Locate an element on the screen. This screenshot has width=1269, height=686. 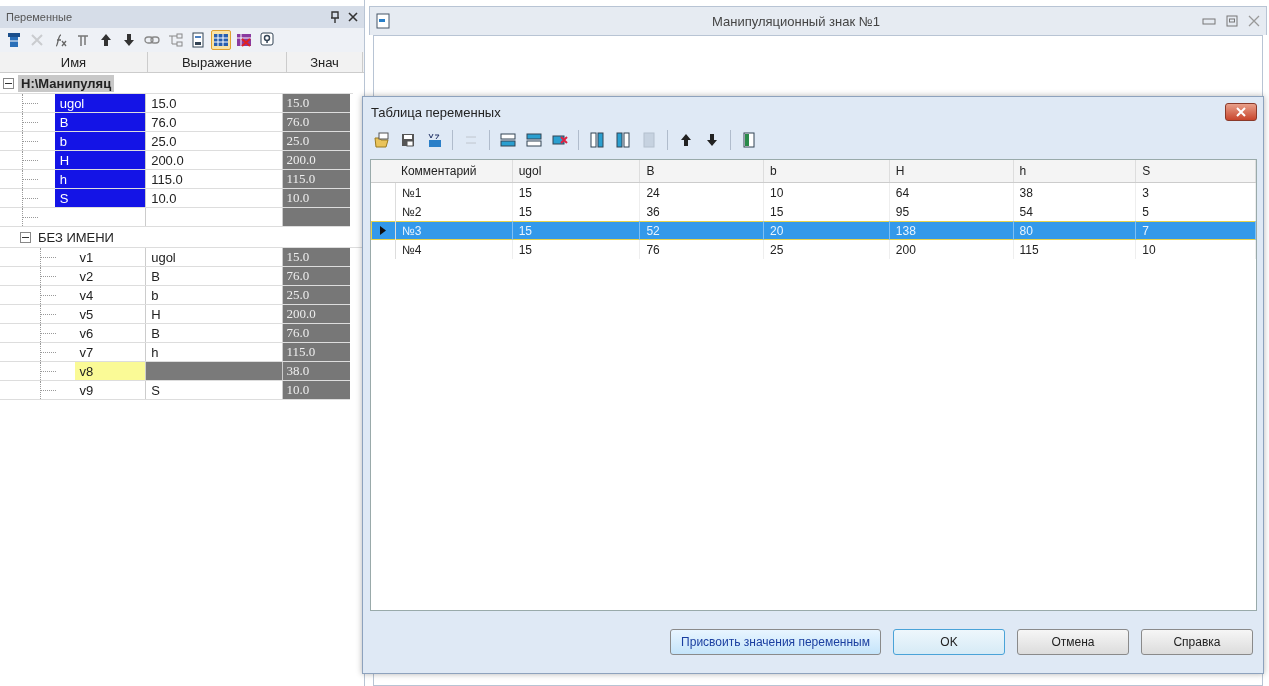
dialog-button: Справка is located at coordinates (1197, 642).